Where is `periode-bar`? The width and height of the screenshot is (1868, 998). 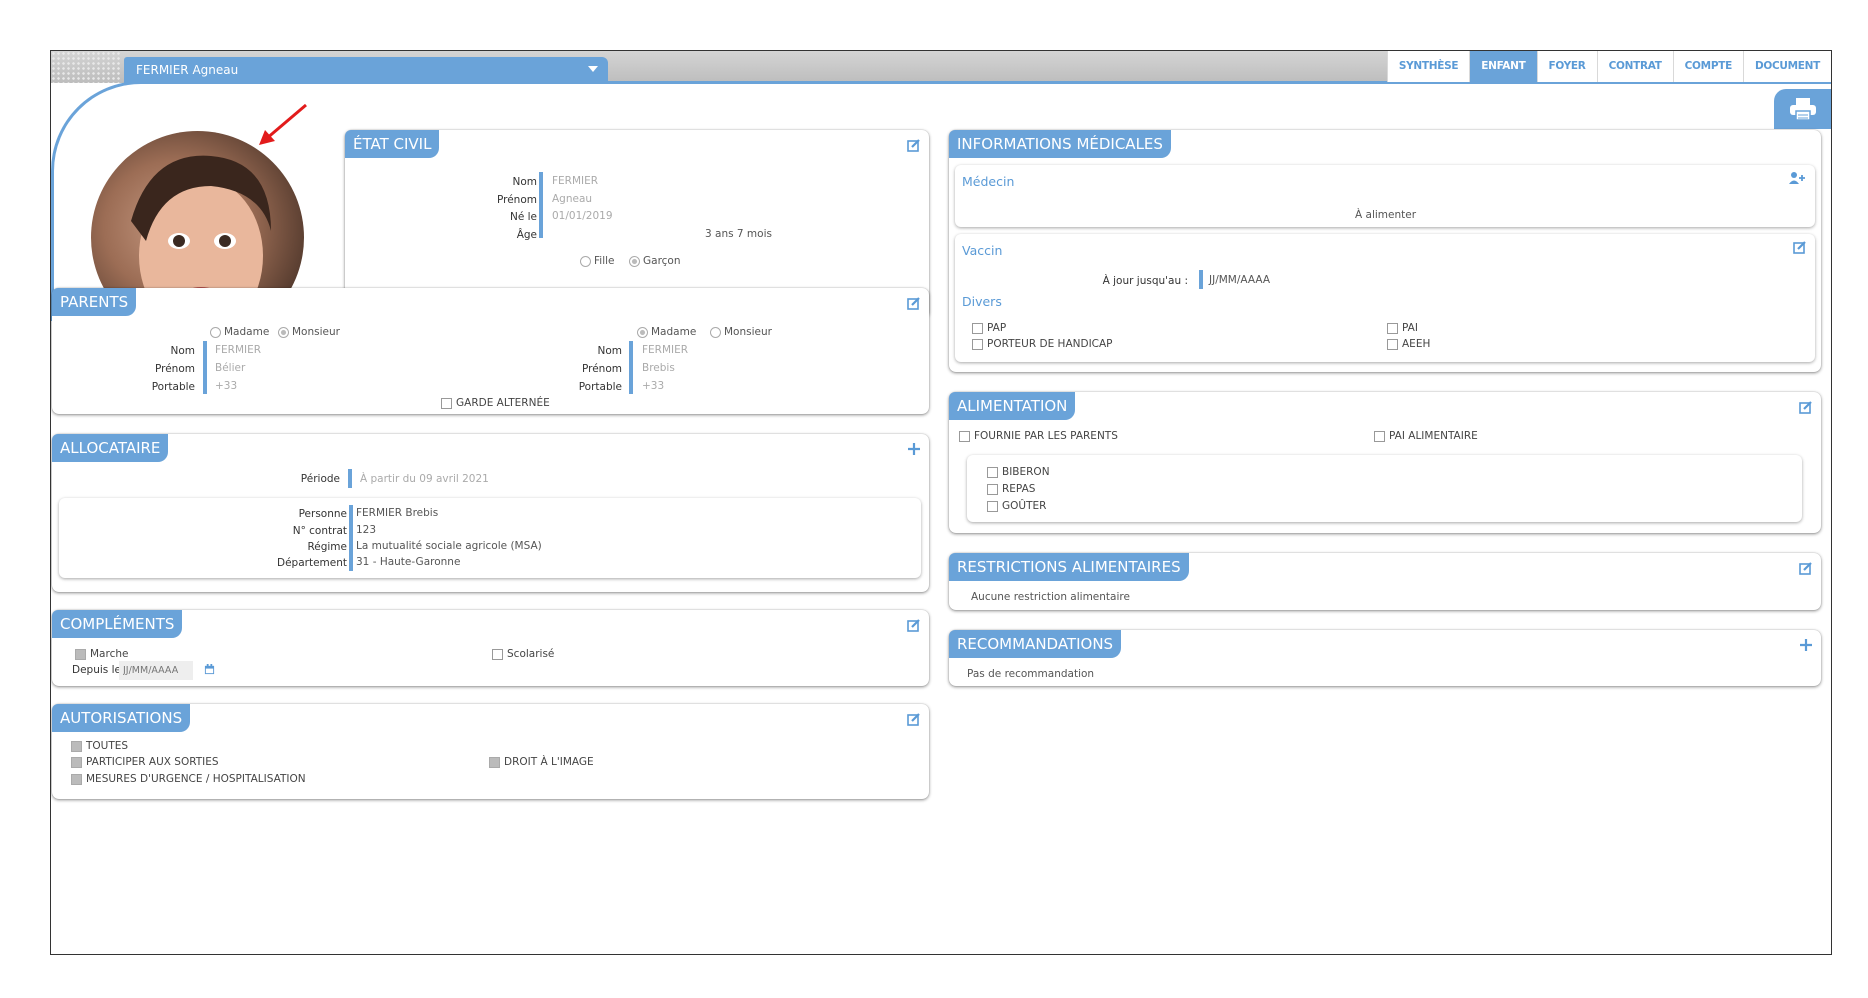 periode-bar is located at coordinates (350, 478).